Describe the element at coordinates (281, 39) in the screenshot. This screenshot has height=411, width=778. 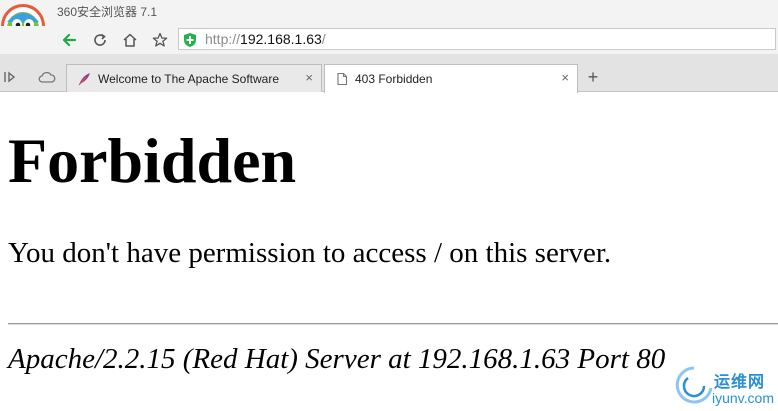
I see `url-host: 192.168.1.63` at that location.